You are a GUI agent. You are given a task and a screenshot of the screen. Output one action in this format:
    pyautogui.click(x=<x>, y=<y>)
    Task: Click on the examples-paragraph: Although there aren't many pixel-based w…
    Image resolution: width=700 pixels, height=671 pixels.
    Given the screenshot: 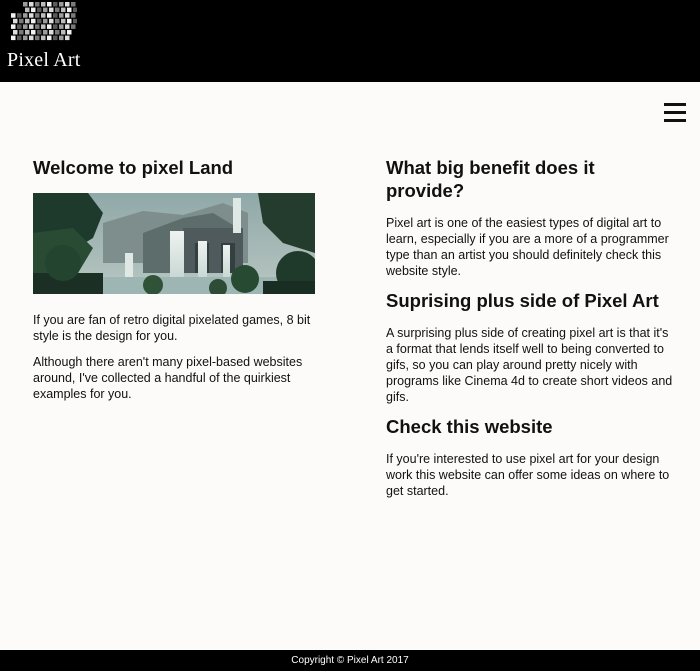 What is the action you would take?
    pyautogui.click(x=168, y=378)
    